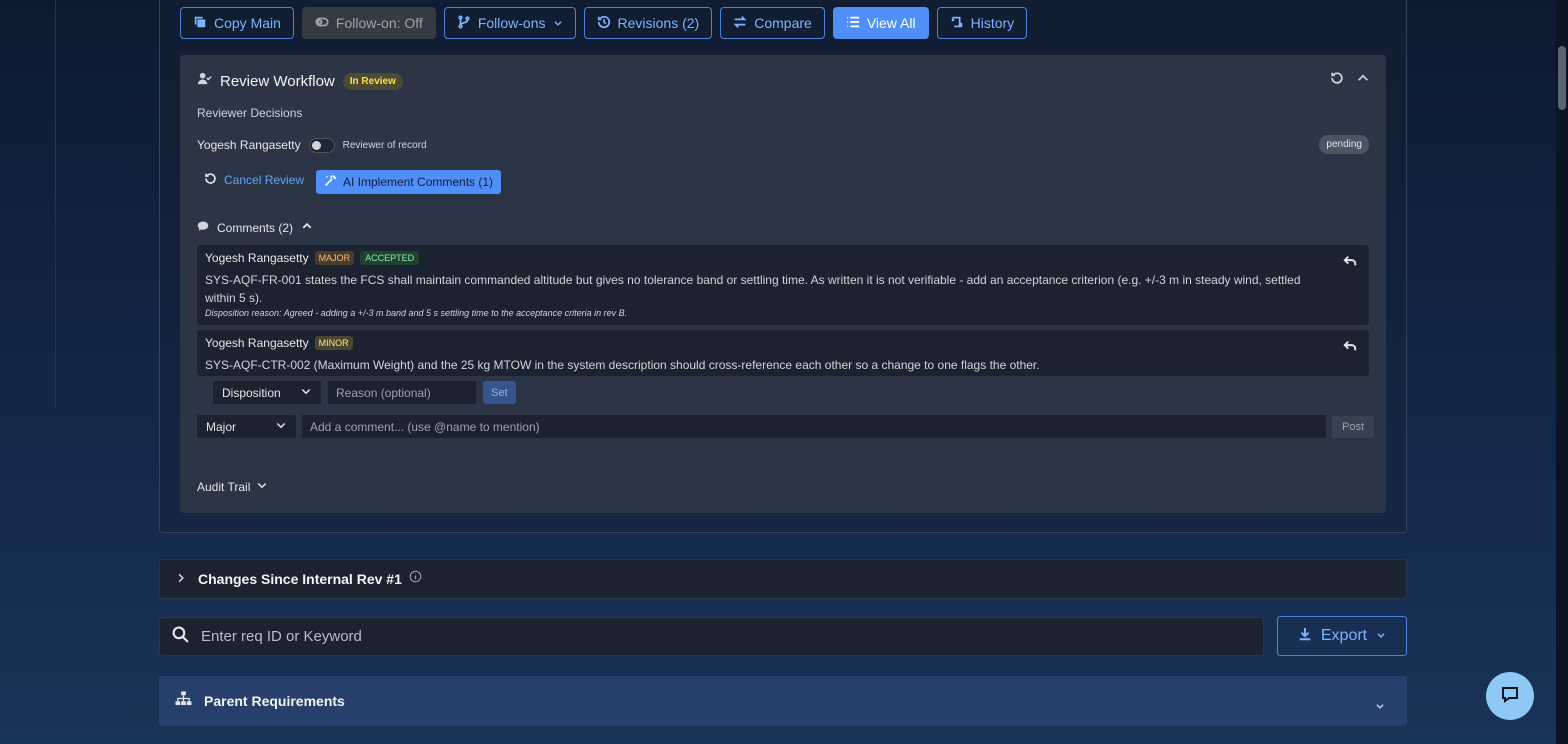  I want to click on hierarchy-icon, so click(175, 701).